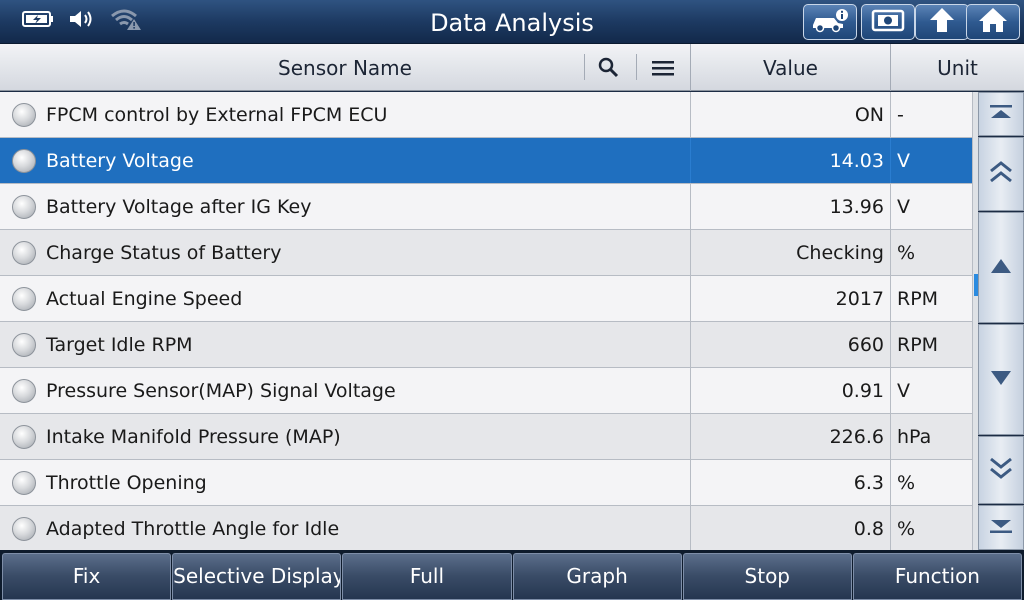 Image resolution: width=1024 pixels, height=600 pixels. I want to click on screenshot-button, so click(888, 22).